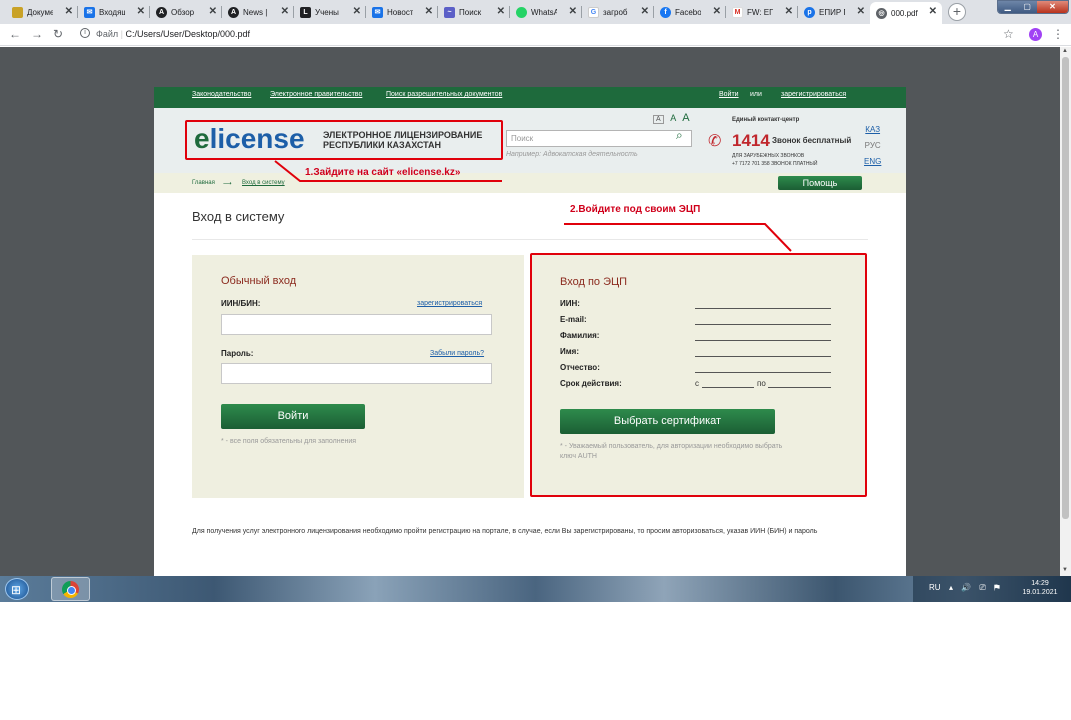 The width and height of the screenshot is (1071, 720). I want to click on password-input, so click(356, 373).